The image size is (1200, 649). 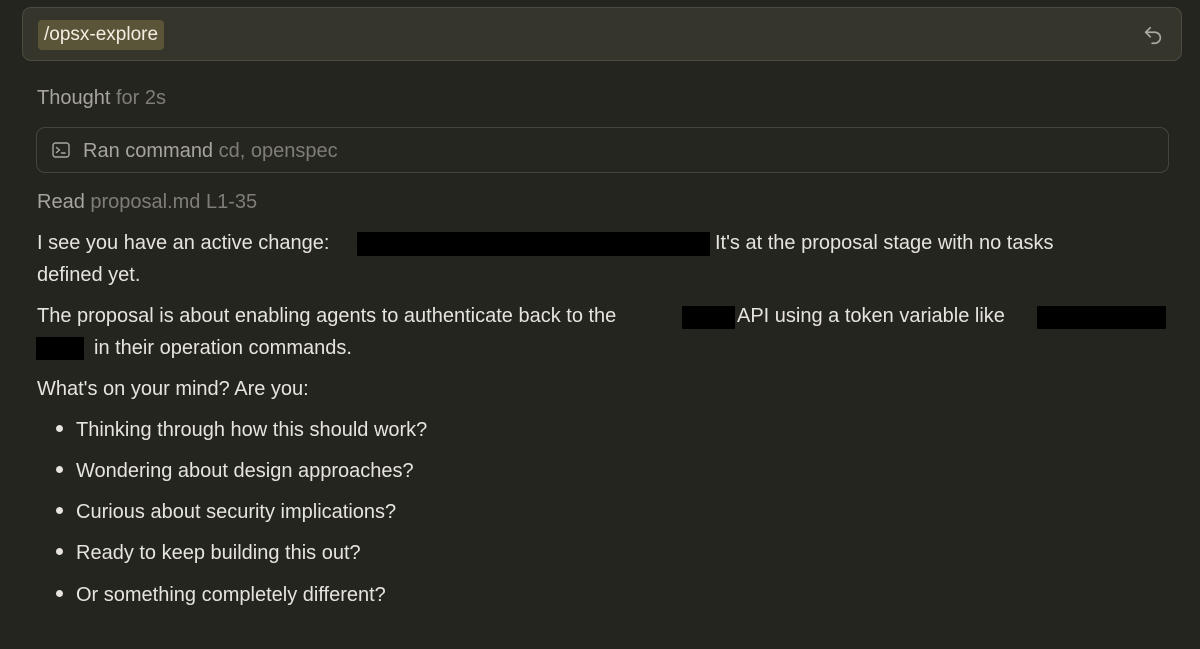 What do you see at coordinates (60, 348) in the screenshot?
I see `redacted-block-variable-cont` at bounding box center [60, 348].